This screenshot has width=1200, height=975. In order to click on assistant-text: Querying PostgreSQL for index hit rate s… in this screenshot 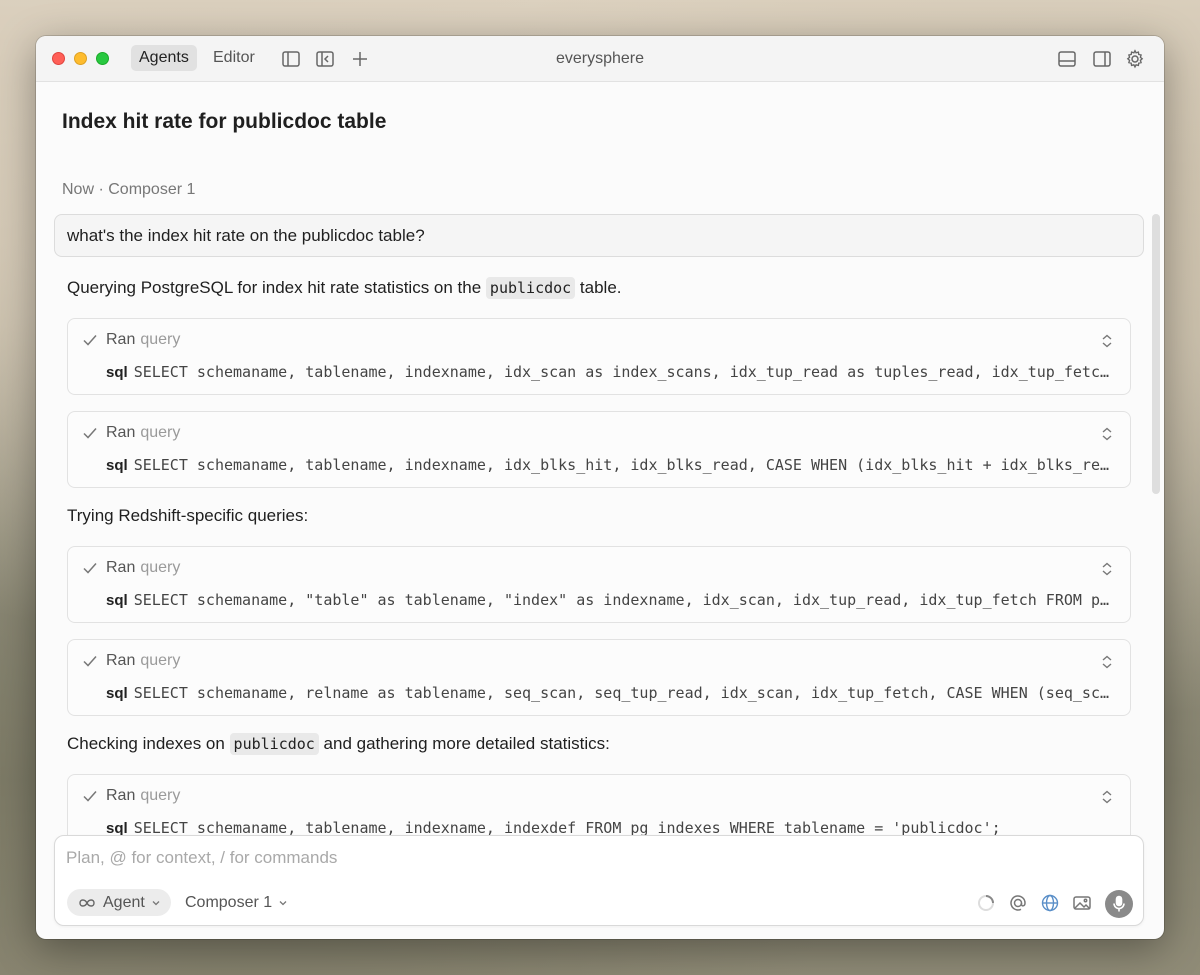, I will do `click(344, 288)`.